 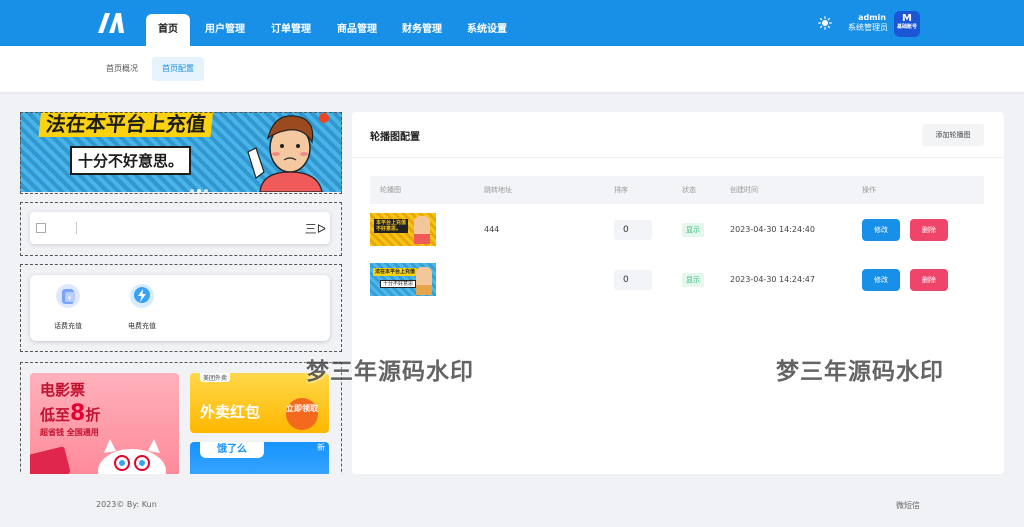 What do you see at coordinates (772, 229) in the screenshot?
I see `row-created-time: 2023-04-30 14:24:40` at bounding box center [772, 229].